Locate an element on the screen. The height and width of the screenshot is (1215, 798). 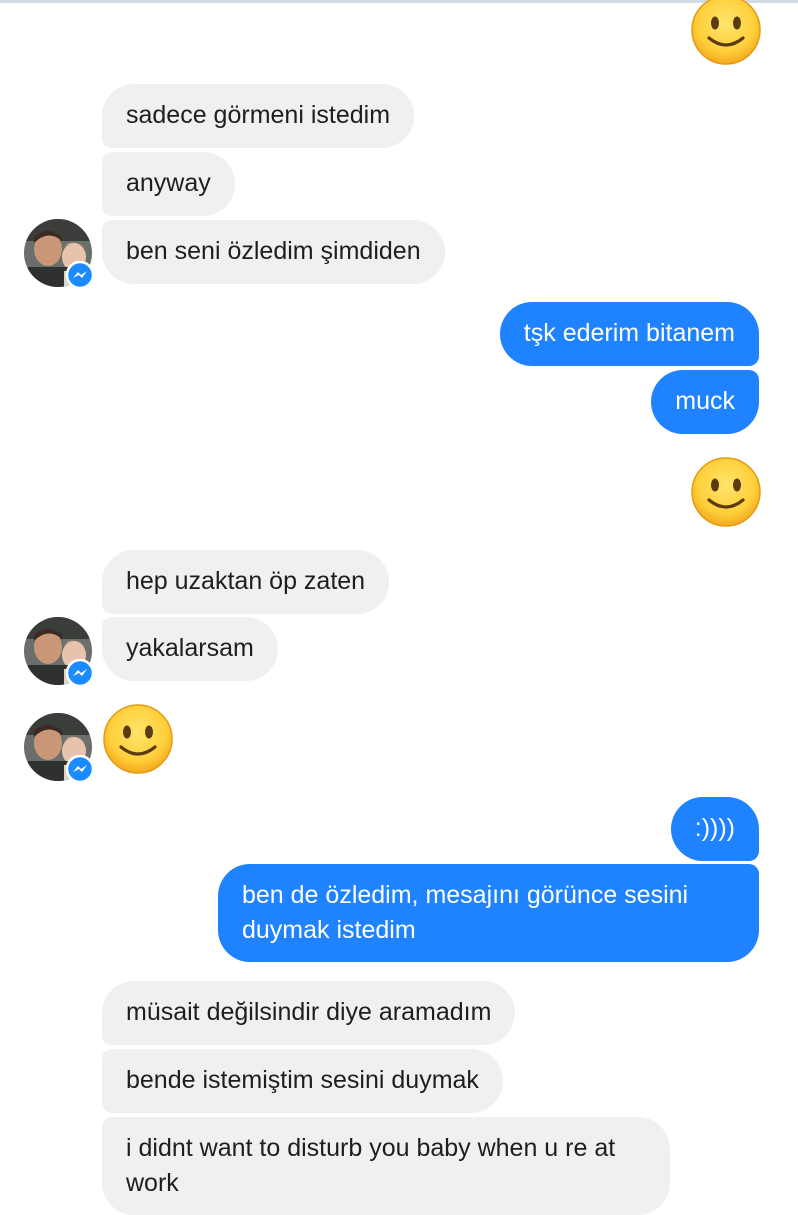
incoming-message-bubble: anyway is located at coordinates (168, 184).